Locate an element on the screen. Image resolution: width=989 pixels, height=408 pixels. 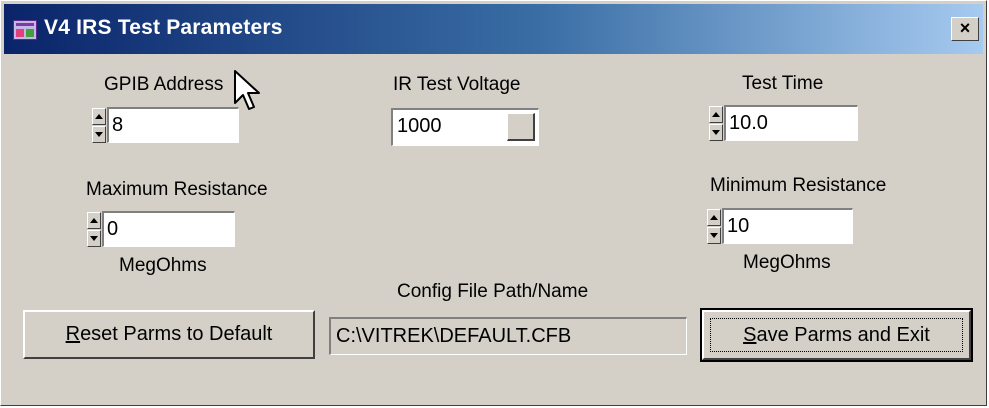
minimum-resistance-label: Minimum Resistance is located at coordinates (798, 185).